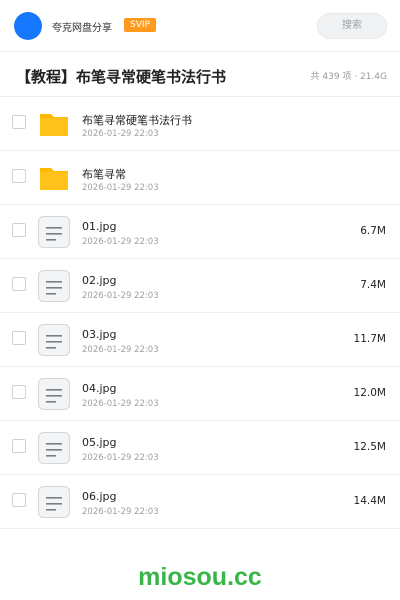 The width and height of the screenshot is (400, 600). What do you see at coordinates (369, 501) in the screenshot?
I see `item-size: 14.4M` at bounding box center [369, 501].